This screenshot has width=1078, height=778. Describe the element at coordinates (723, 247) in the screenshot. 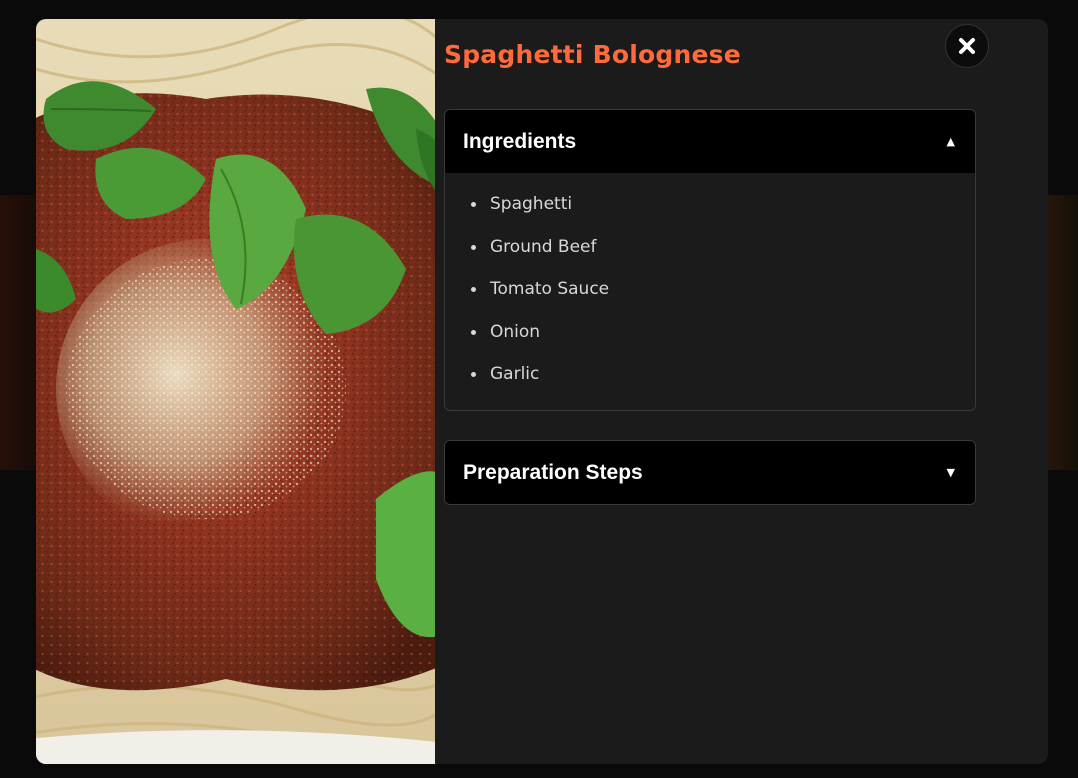

I see `list-item: Ground Beef` at that location.